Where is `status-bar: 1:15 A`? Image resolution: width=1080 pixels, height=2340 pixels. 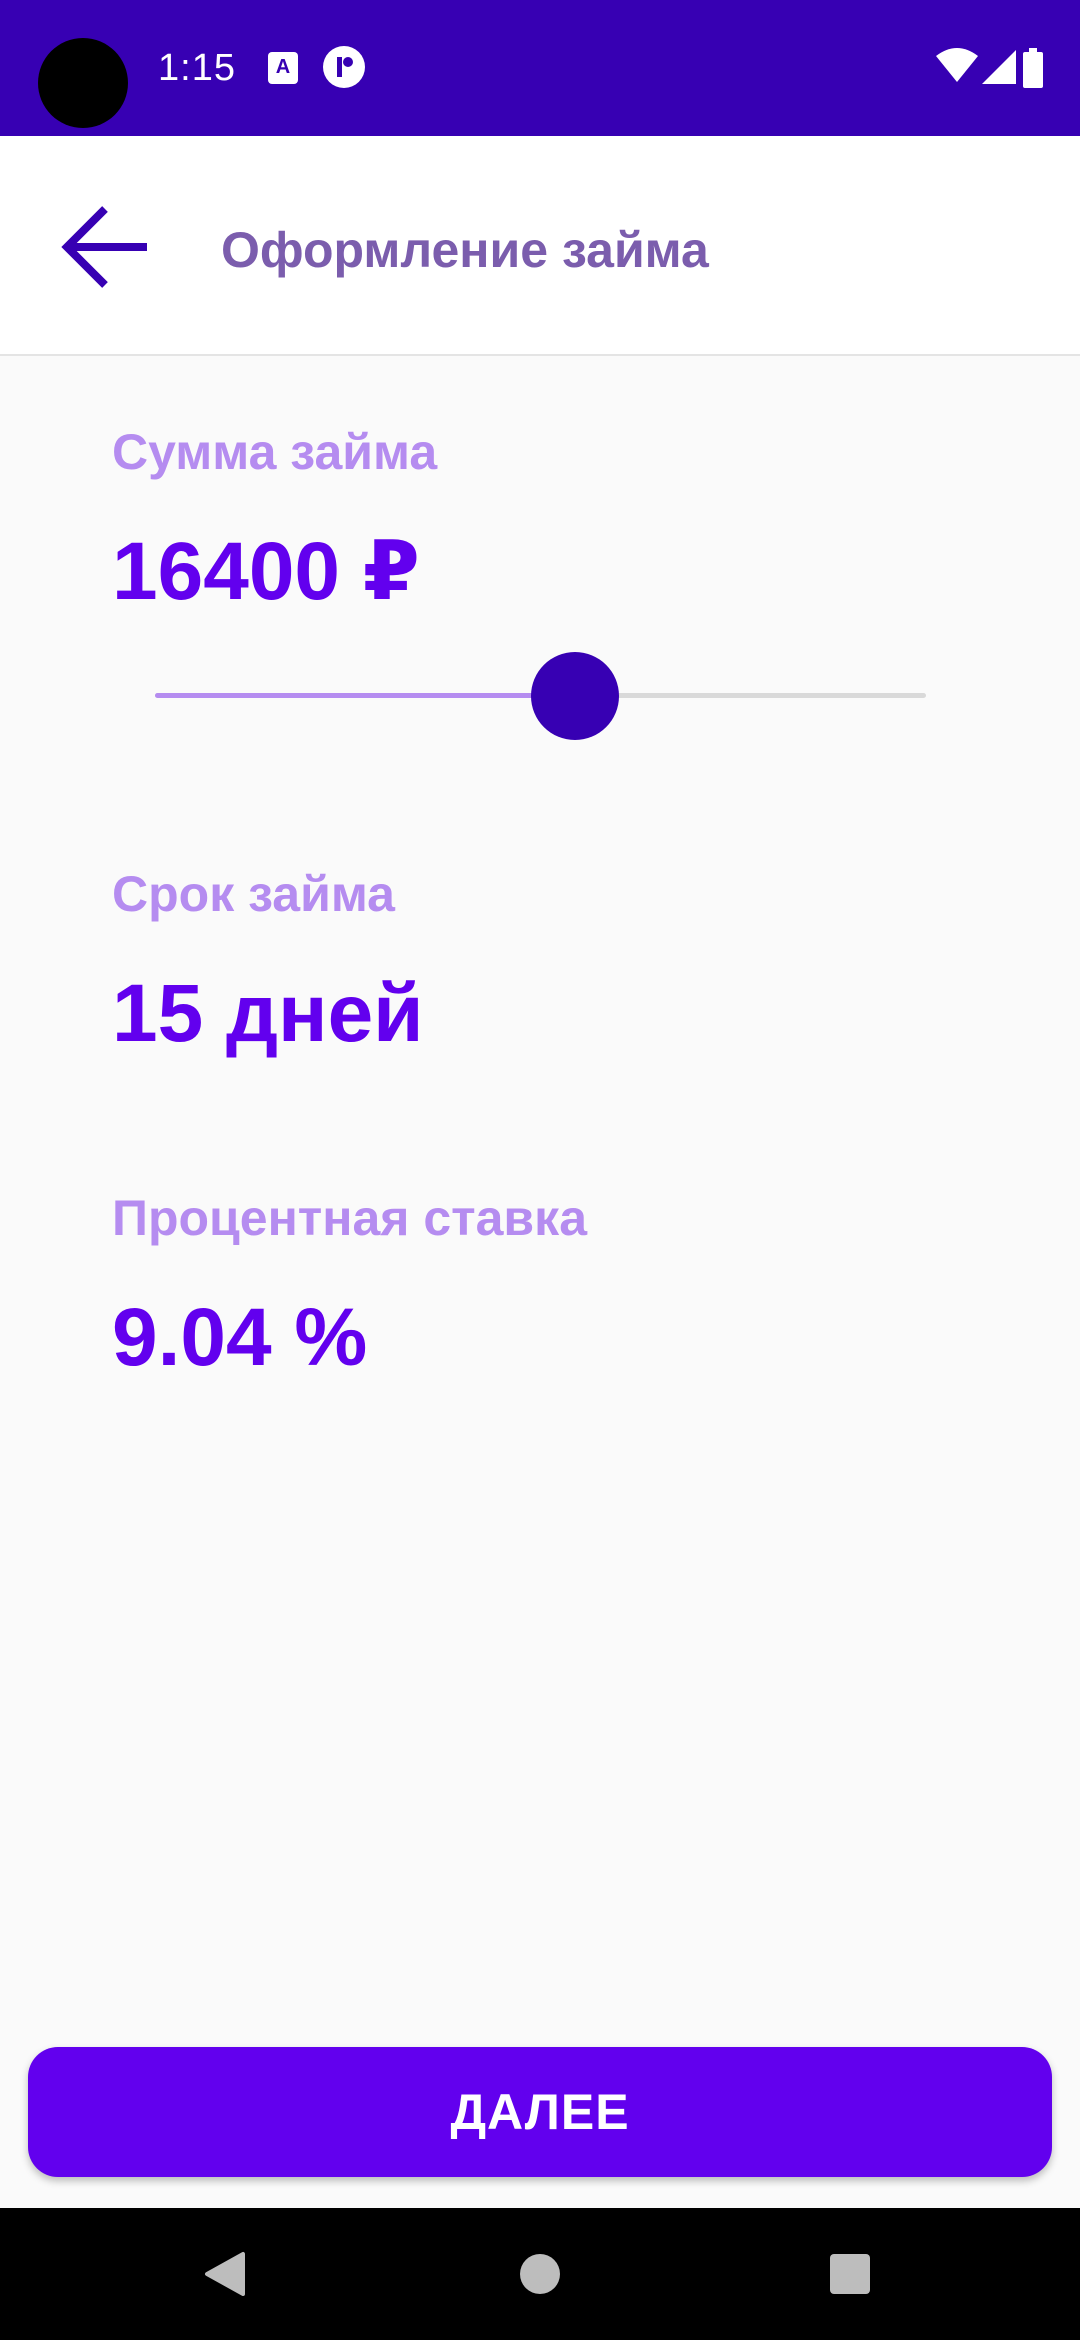 status-bar: 1:15 A is located at coordinates (540, 68).